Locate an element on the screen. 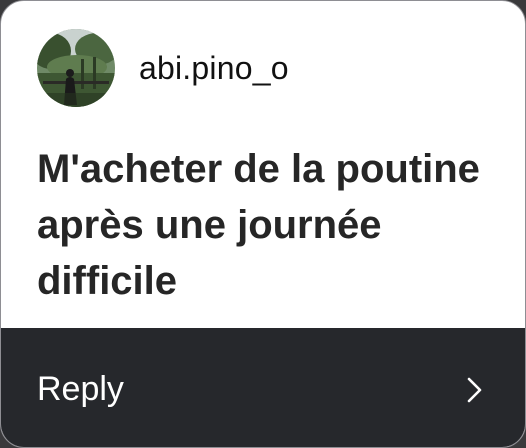 This screenshot has width=526, height=448. avatar is located at coordinates (76, 68).